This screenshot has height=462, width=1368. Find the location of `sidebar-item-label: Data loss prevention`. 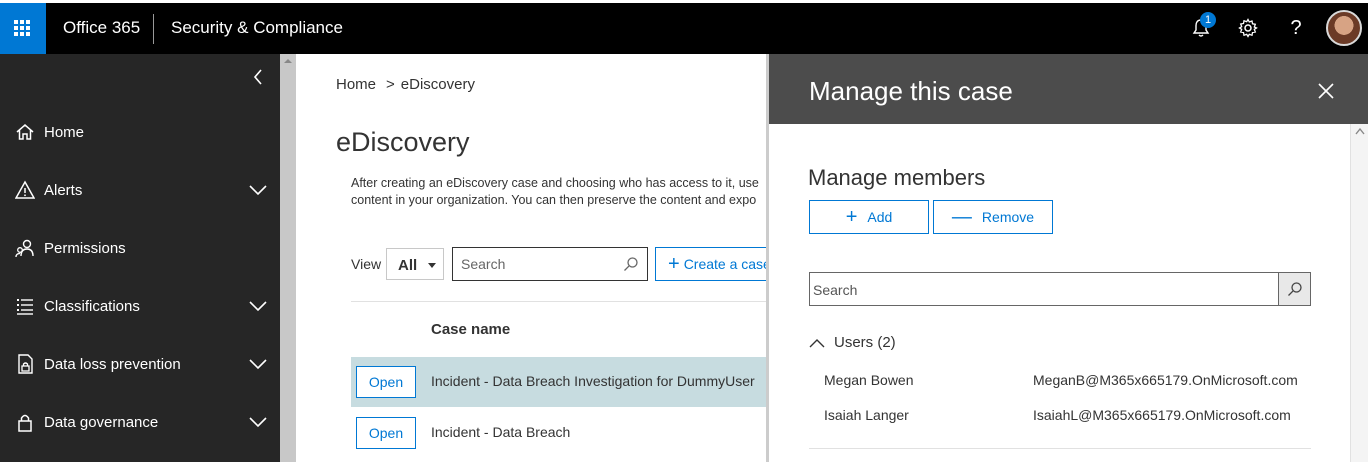

sidebar-item-label: Data loss prevention is located at coordinates (112, 364).